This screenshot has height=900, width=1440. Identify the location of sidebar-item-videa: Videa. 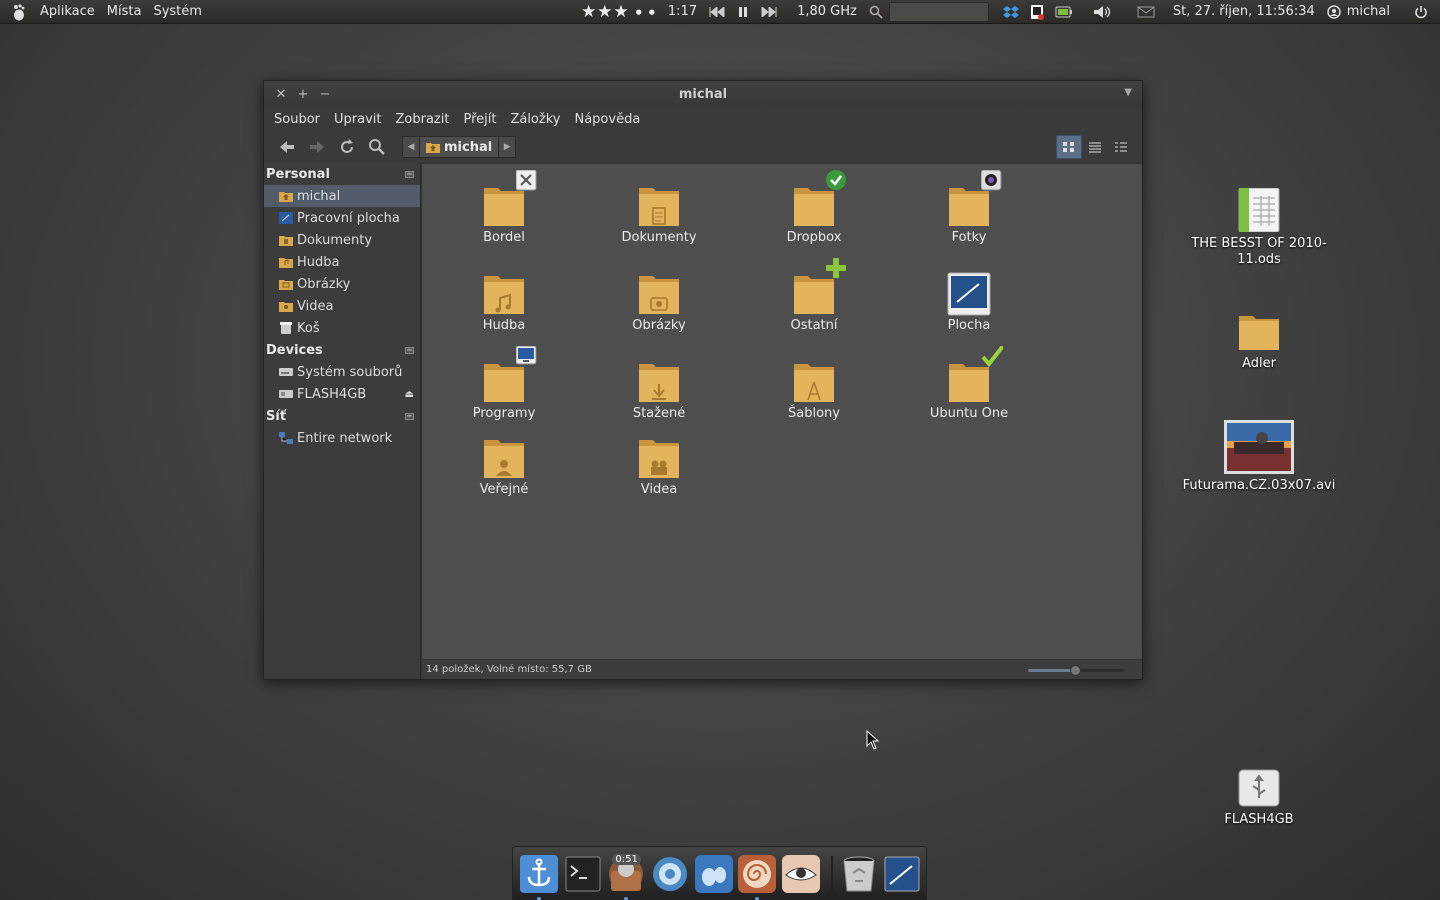
(342, 306).